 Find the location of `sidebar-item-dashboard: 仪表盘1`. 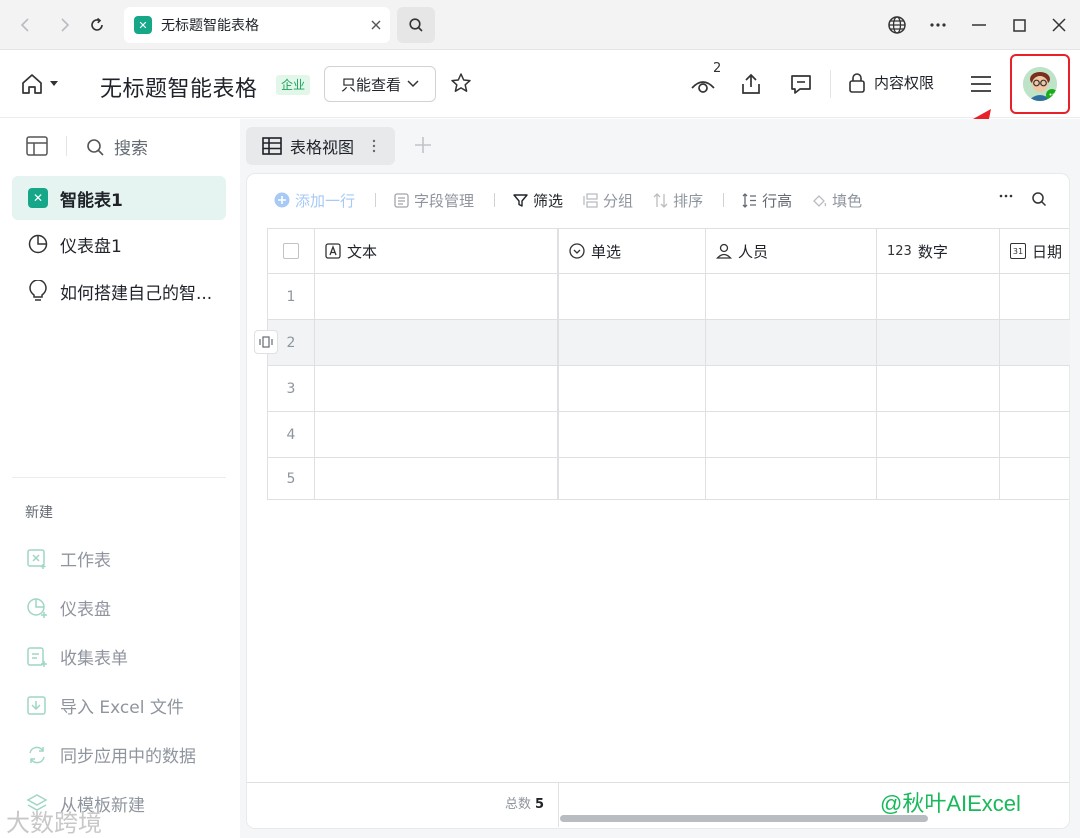

sidebar-item-dashboard: 仪表盘1 is located at coordinates (119, 244).